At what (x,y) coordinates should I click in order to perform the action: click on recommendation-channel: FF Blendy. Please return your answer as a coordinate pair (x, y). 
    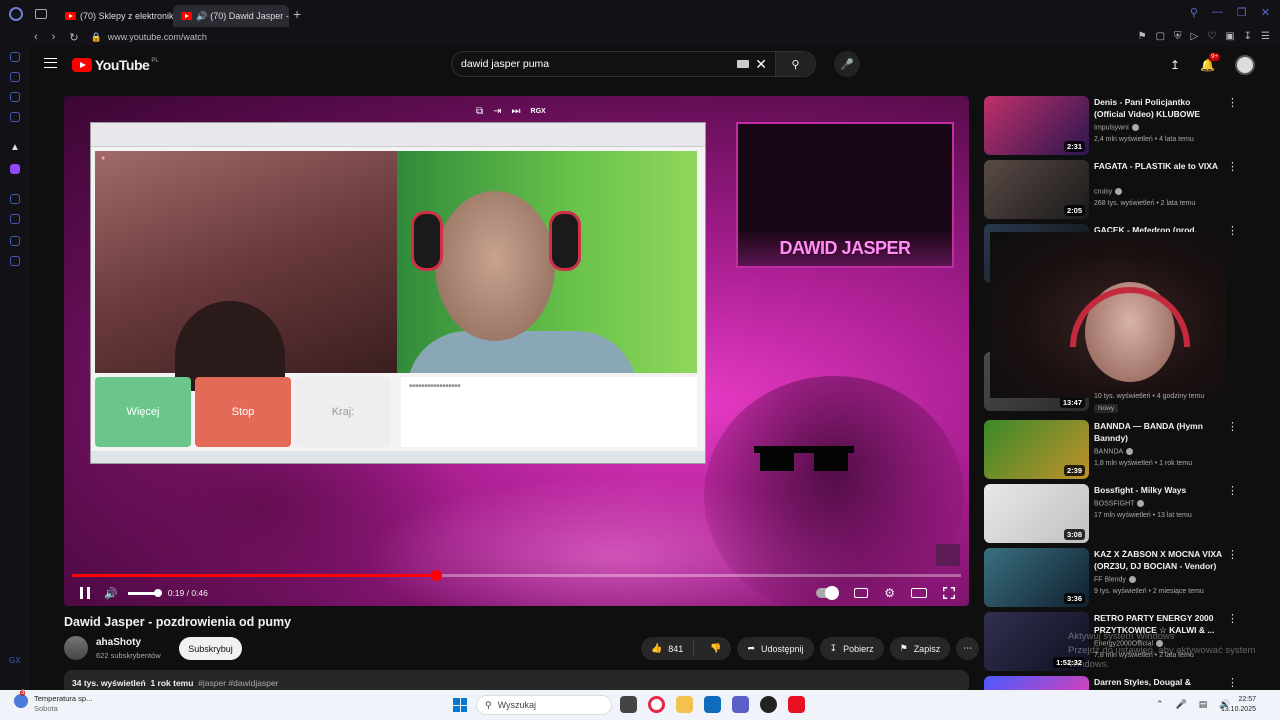
    Looking at the image, I should click on (1115, 579).